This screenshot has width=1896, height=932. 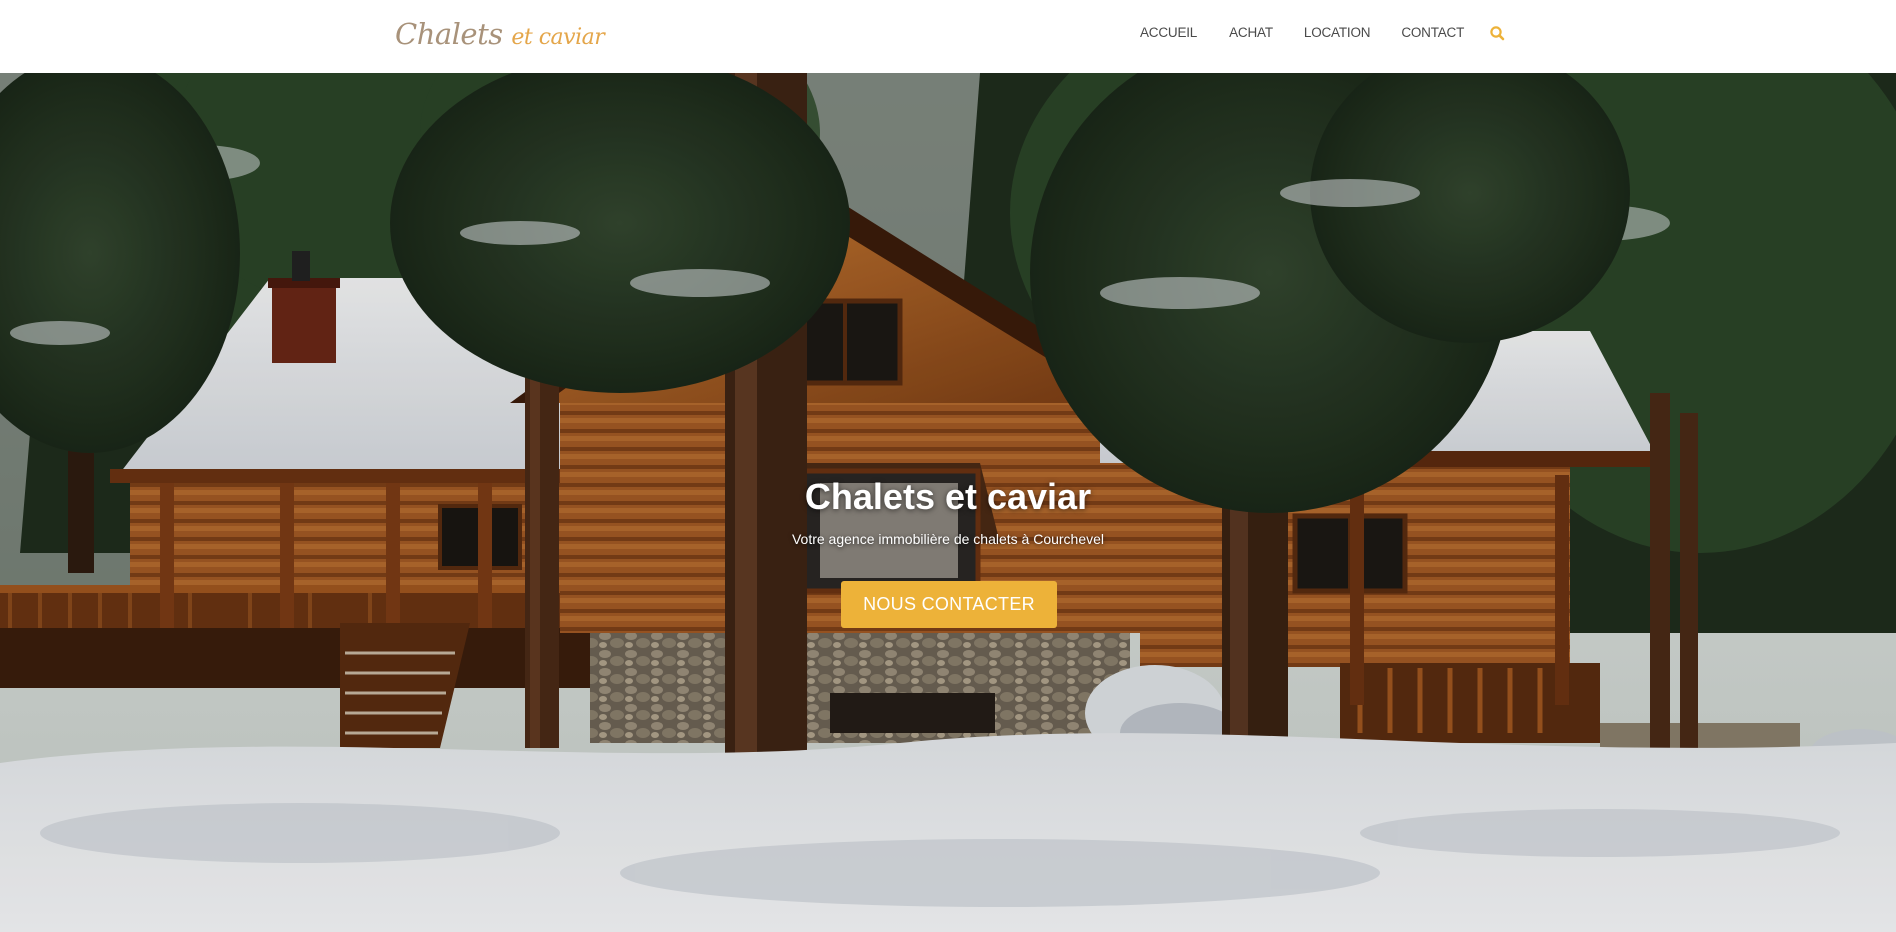 What do you see at coordinates (1294, 33) in the screenshot?
I see `main-nav: ACCUEIL ACHAT LOCATION CONTACT` at bounding box center [1294, 33].